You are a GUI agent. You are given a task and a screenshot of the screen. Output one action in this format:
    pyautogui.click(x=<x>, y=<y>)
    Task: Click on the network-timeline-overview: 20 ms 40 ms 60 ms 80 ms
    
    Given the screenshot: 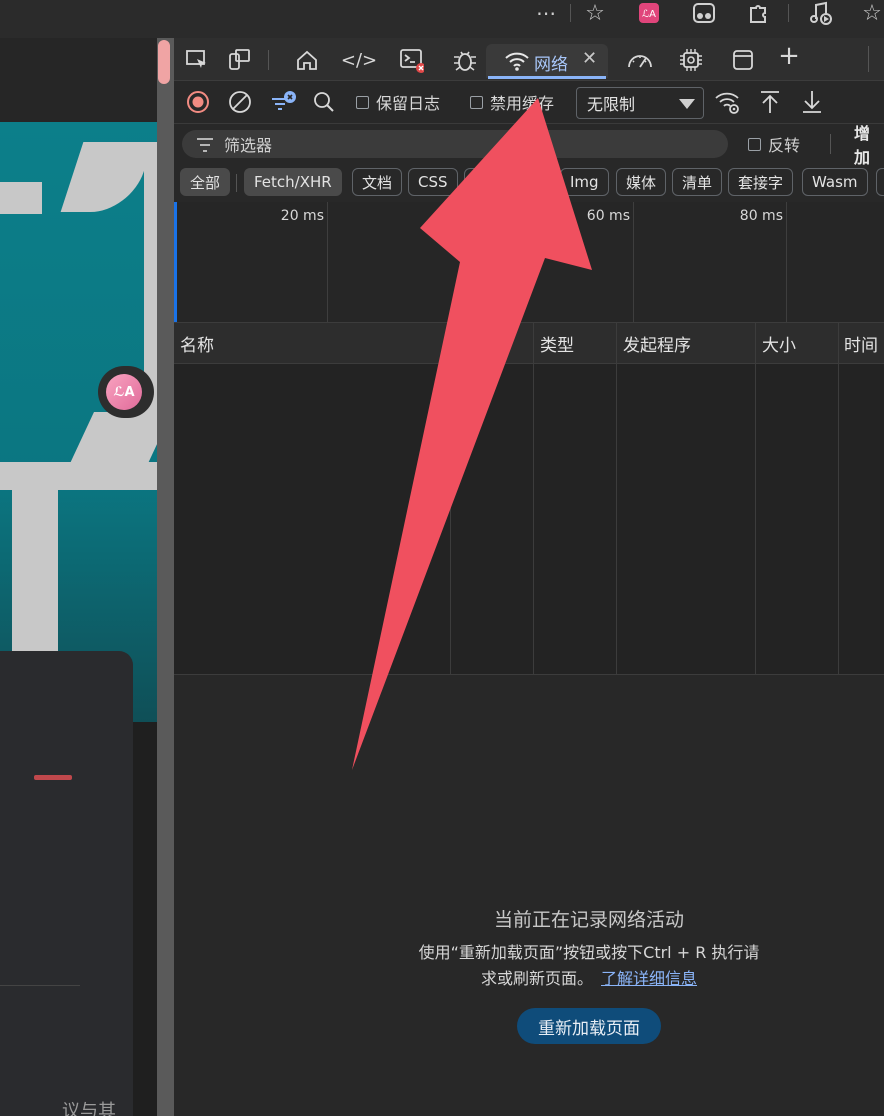 What is the action you would take?
    pyautogui.click(x=529, y=262)
    